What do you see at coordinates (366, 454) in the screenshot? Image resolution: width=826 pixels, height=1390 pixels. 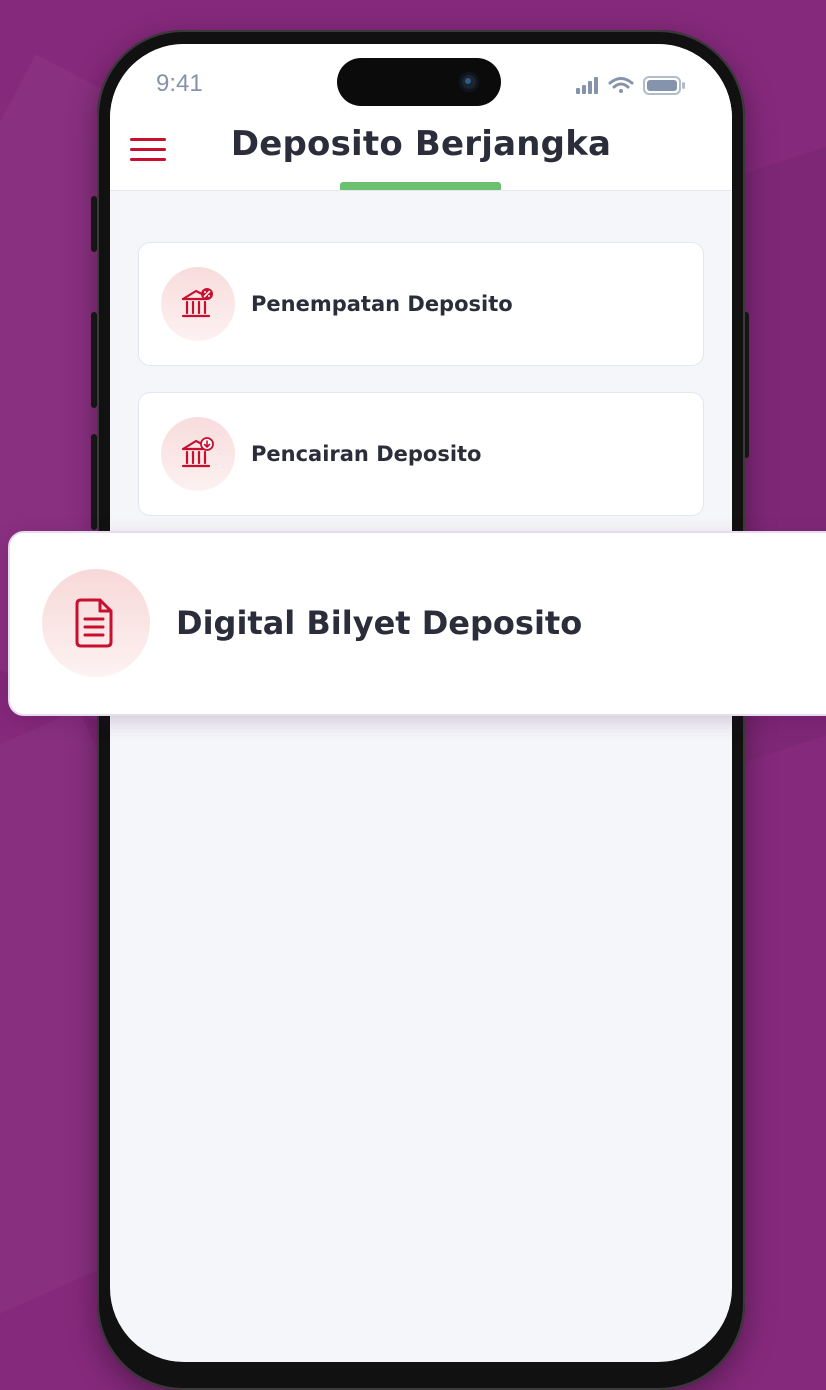 I see `menu-item-label: Pencairan Deposito` at bounding box center [366, 454].